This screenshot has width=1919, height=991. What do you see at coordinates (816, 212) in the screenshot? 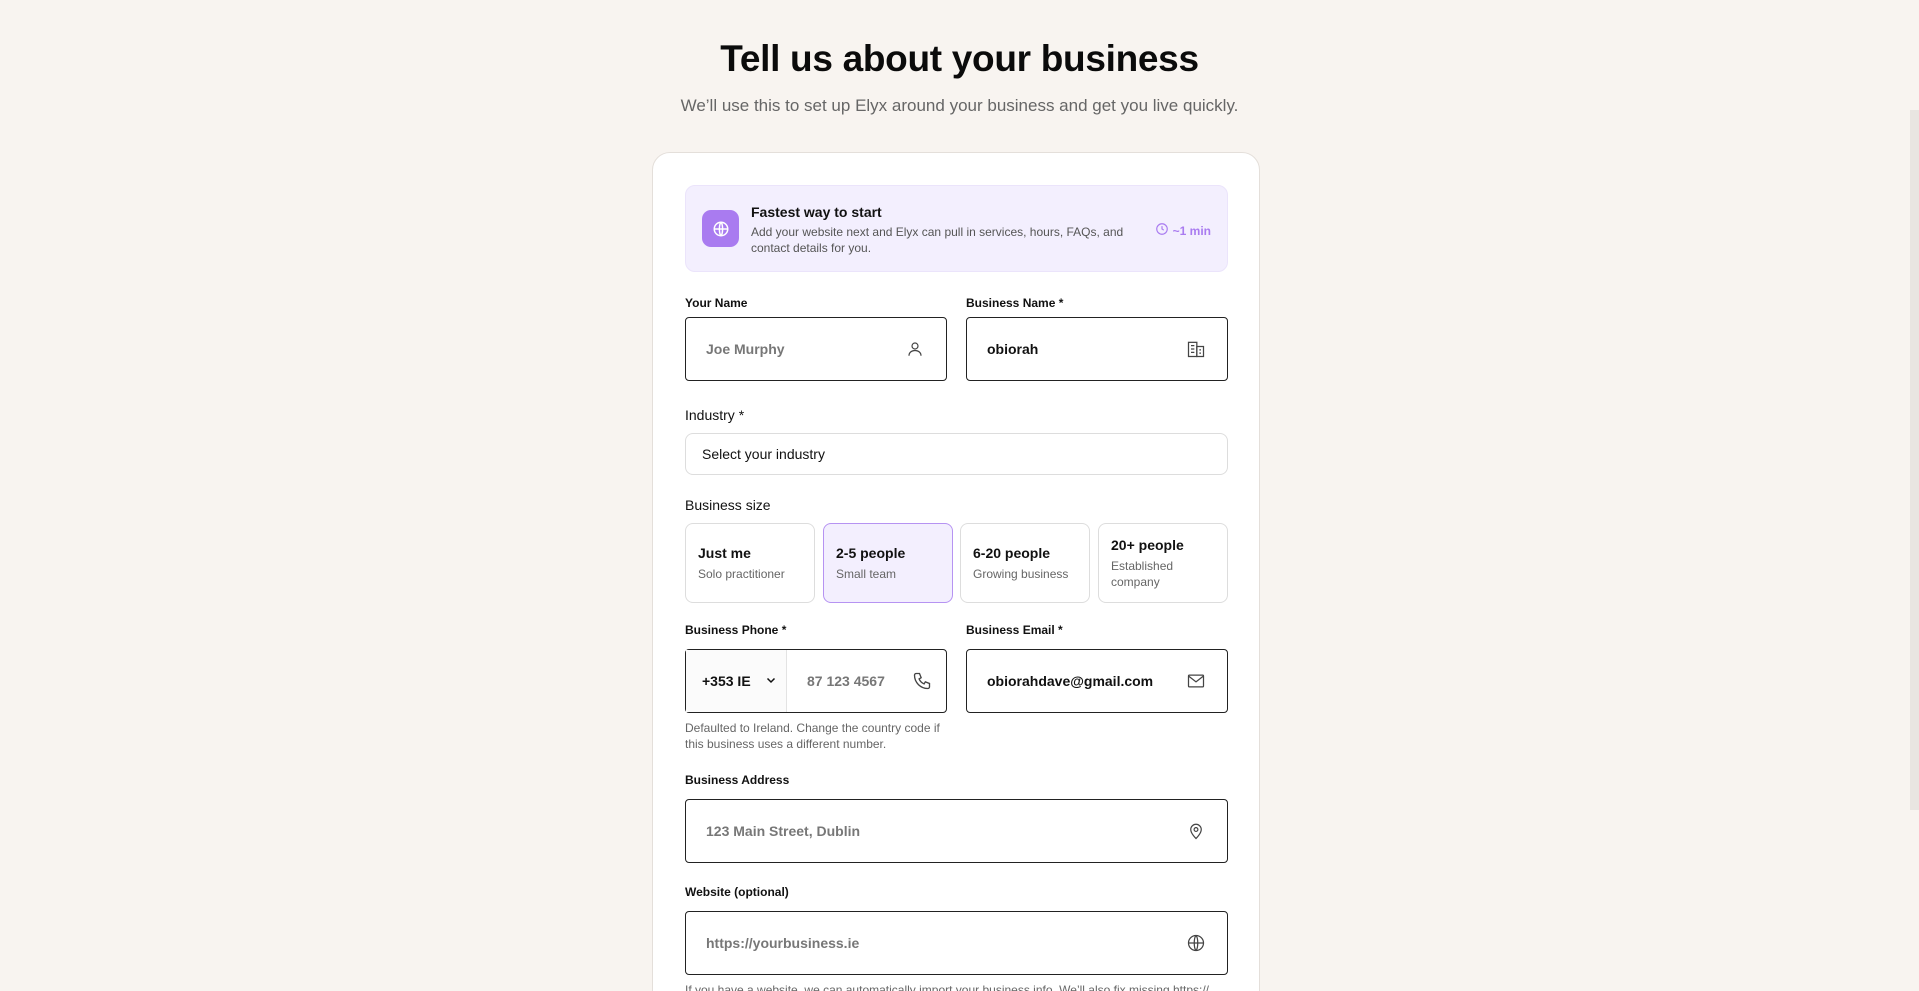
I see `banner-title: Fastest way to start` at bounding box center [816, 212].